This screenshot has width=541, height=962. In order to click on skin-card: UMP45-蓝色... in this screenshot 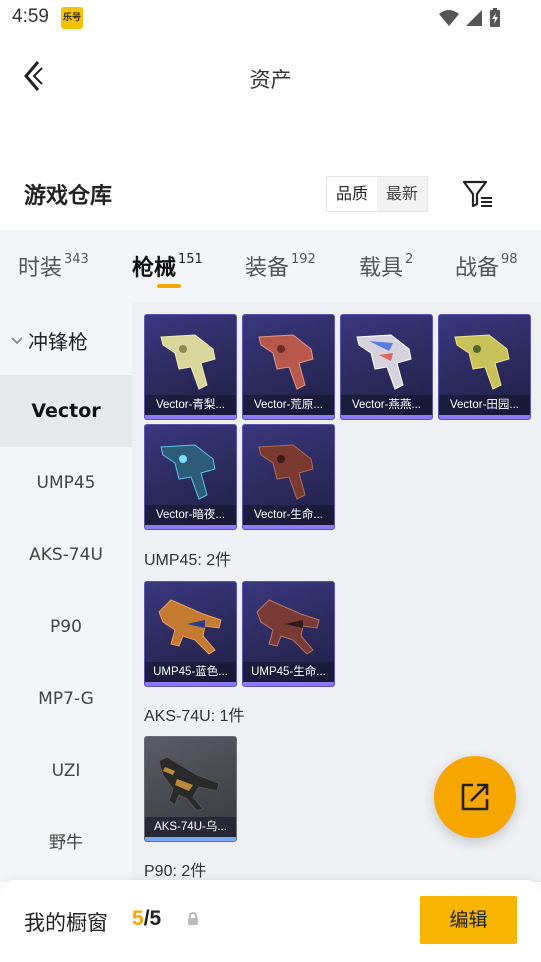, I will do `click(190, 634)`.